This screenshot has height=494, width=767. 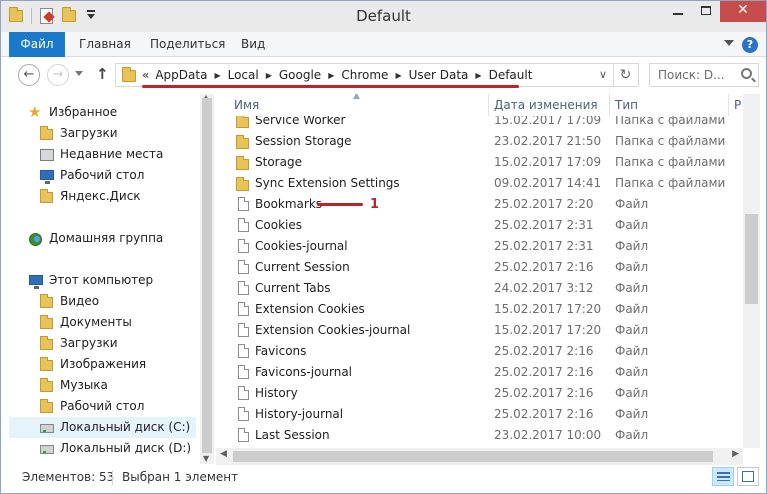 I want to click on file-date: 15.02.2017 17:20, so click(x=548, y=330).